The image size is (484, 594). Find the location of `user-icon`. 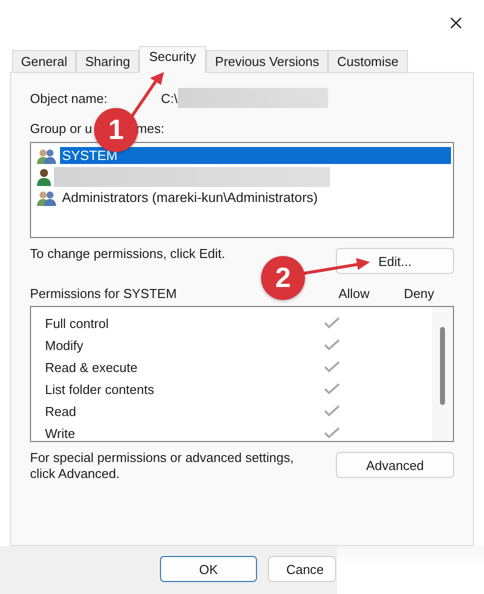

user-icon is located at coordinates (44, 177).